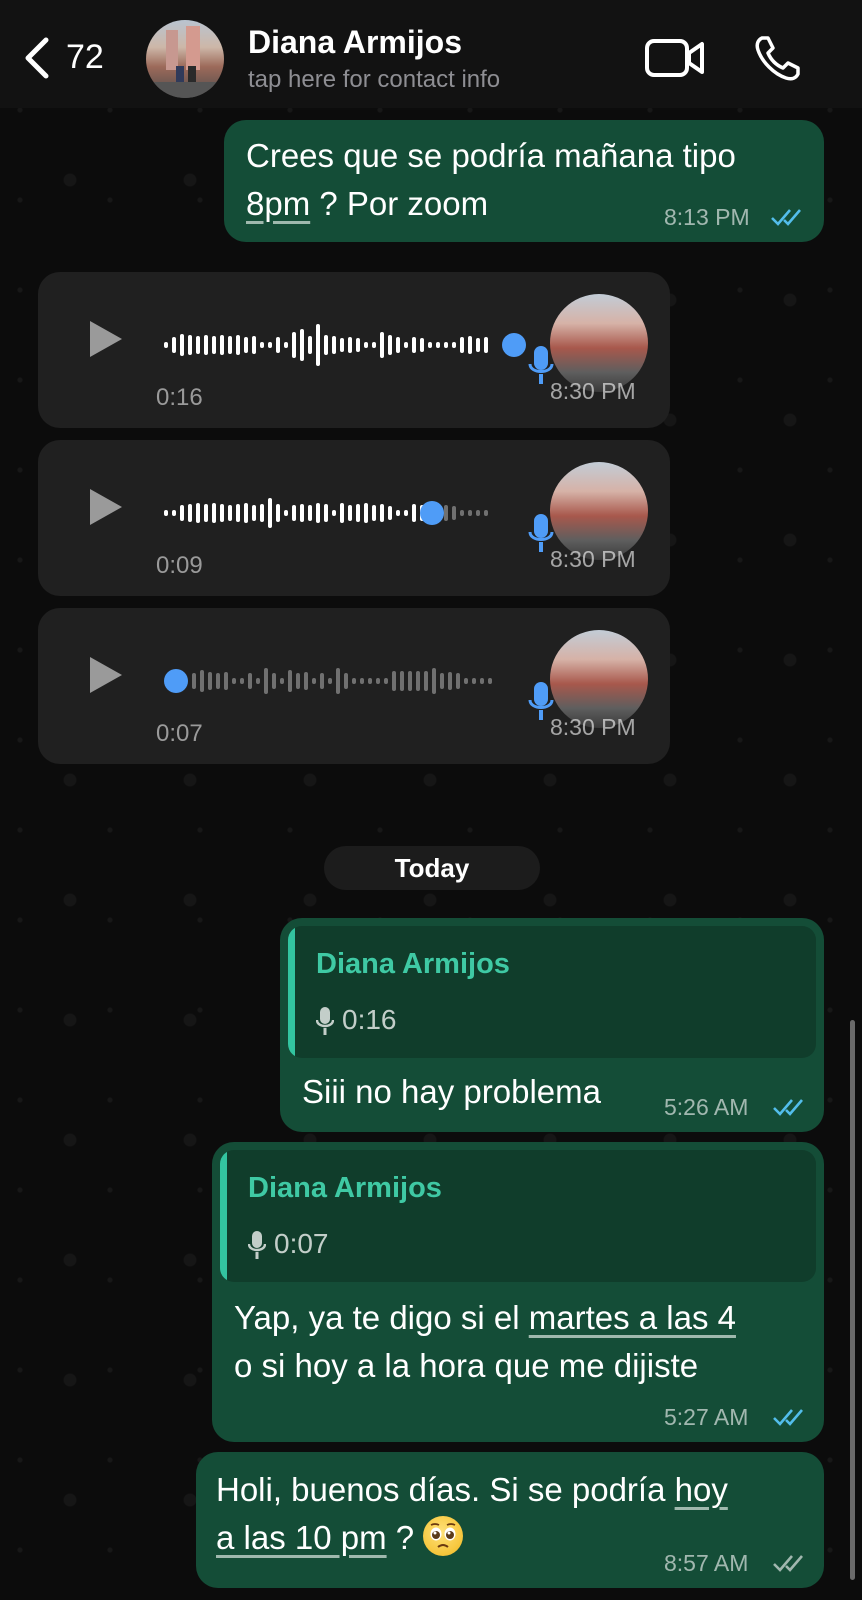 This screenshot has width=862, height=1600. Describe the element at coordinates (38, 58) in the screenshot. I see `back-chevron-icon` at that location.